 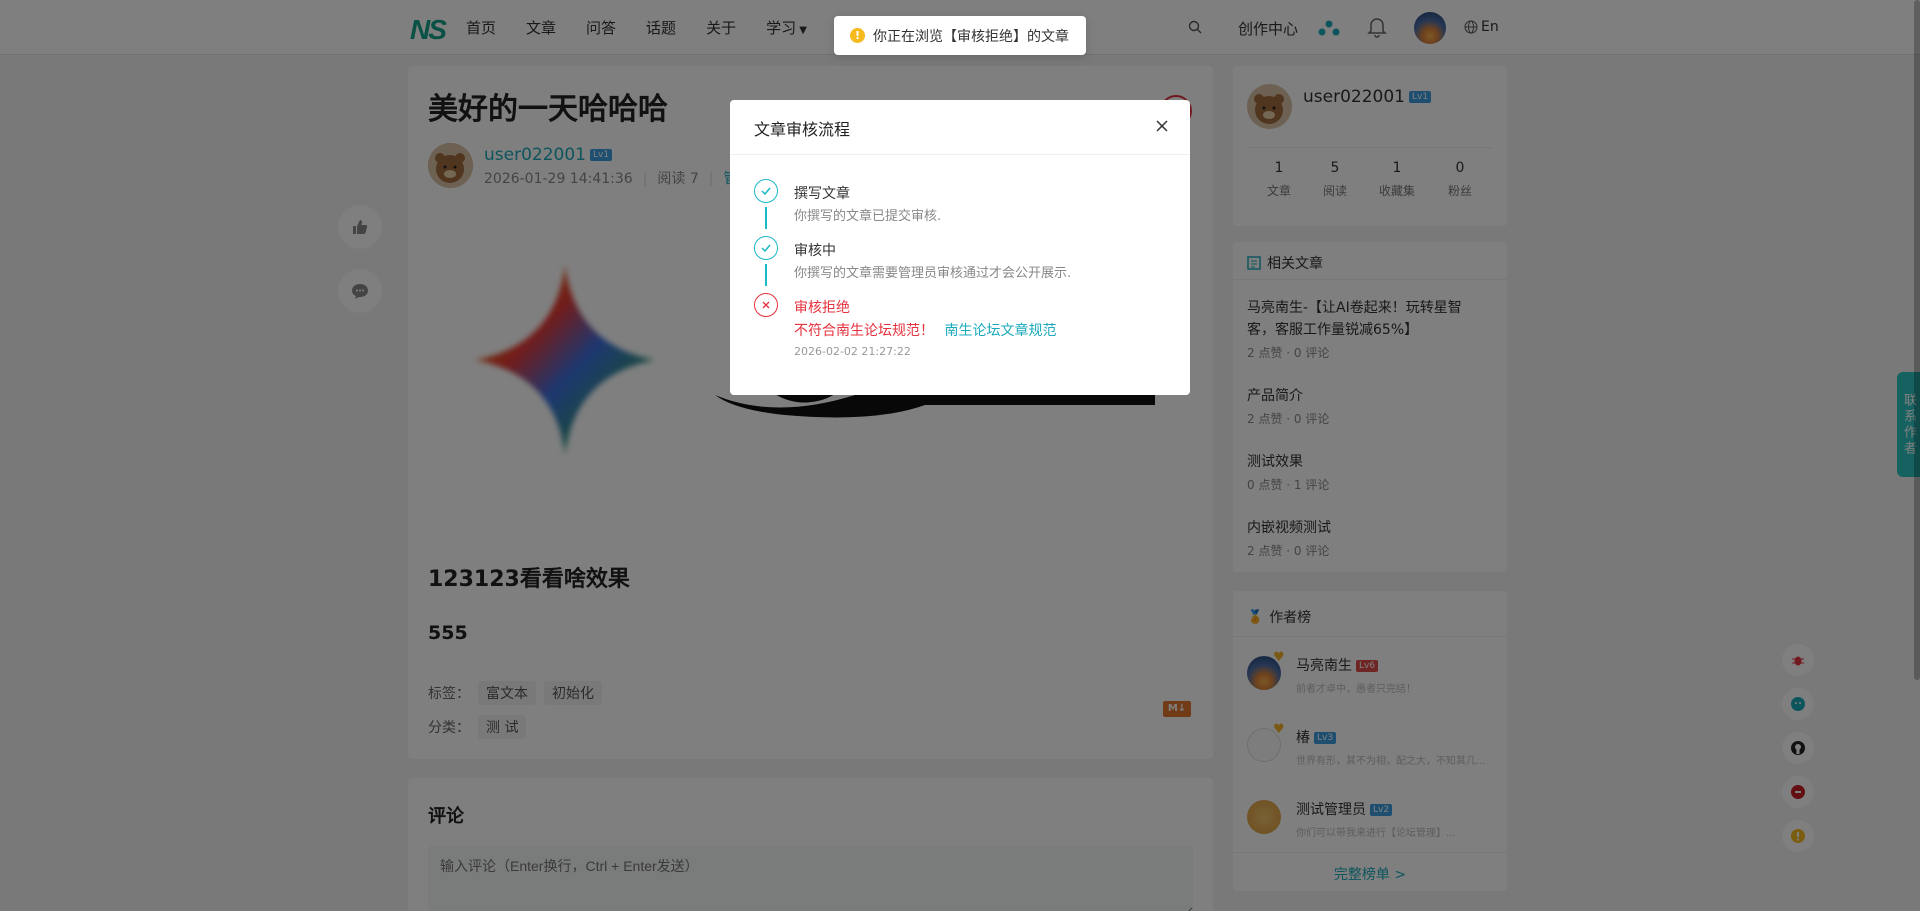 I want to click on status-toast: ! 你正在浏览【审核拒绝】的文章, so click(x=960, y=35).